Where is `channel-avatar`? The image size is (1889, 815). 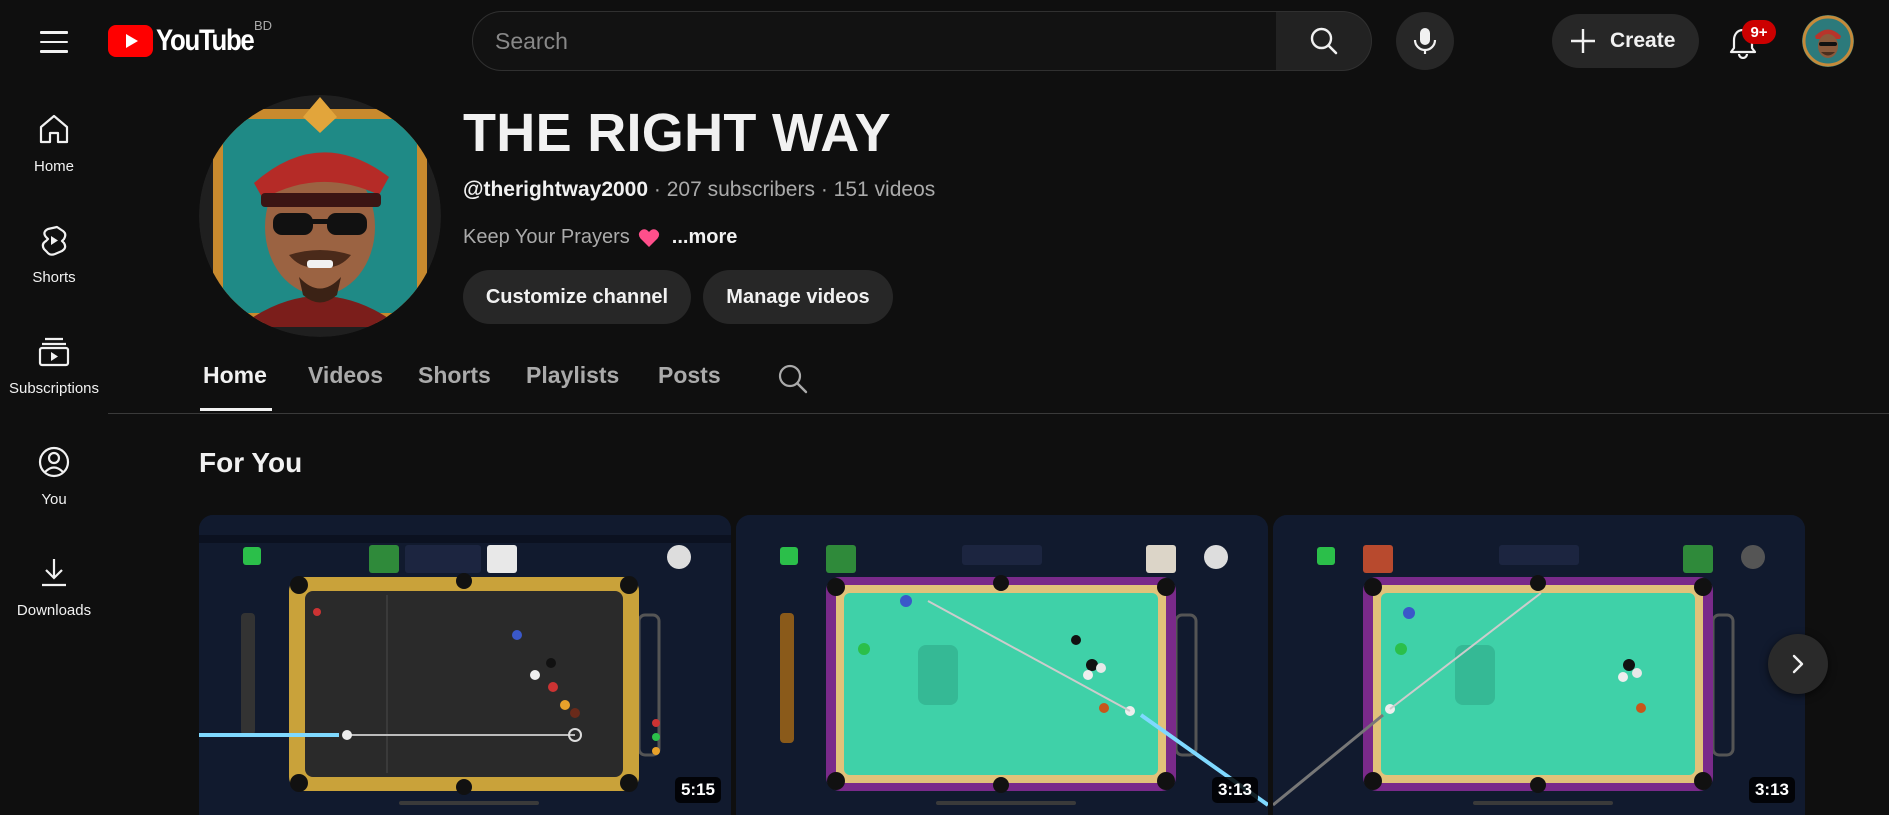 channel-avatar is located at coordinates (320, 216).